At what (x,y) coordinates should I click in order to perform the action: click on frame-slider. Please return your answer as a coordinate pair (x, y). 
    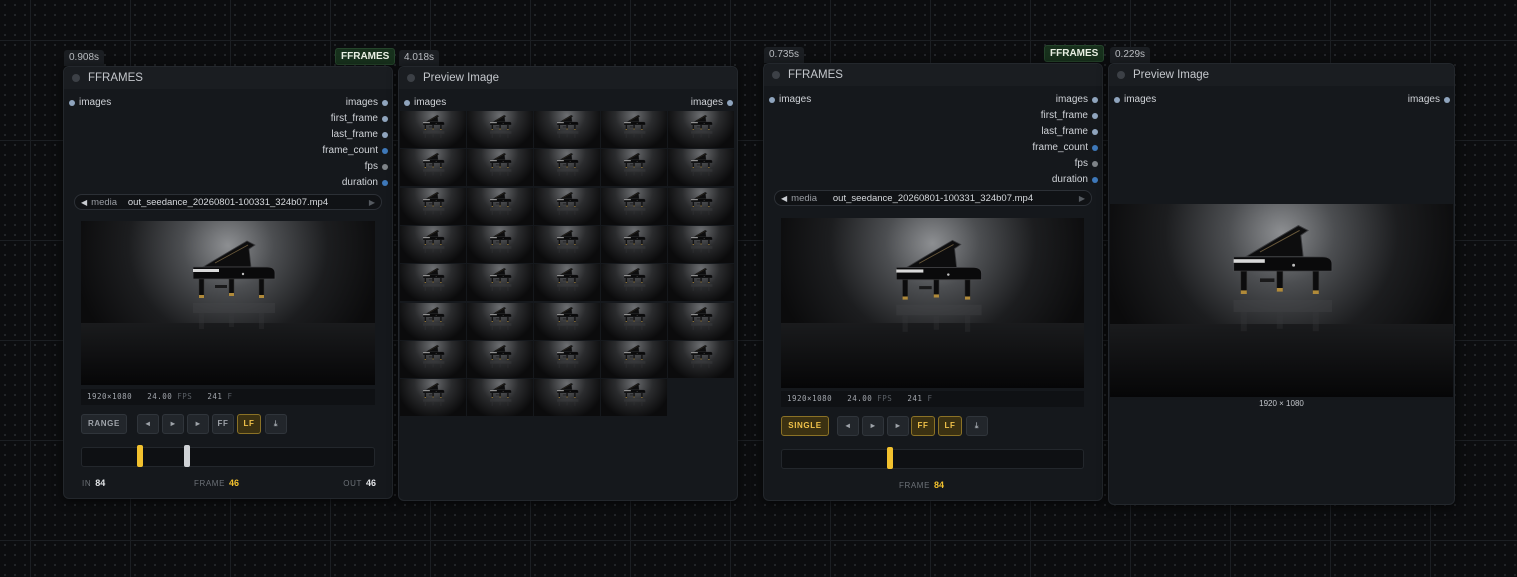
    Looking at the image, I should click on (932, 458).